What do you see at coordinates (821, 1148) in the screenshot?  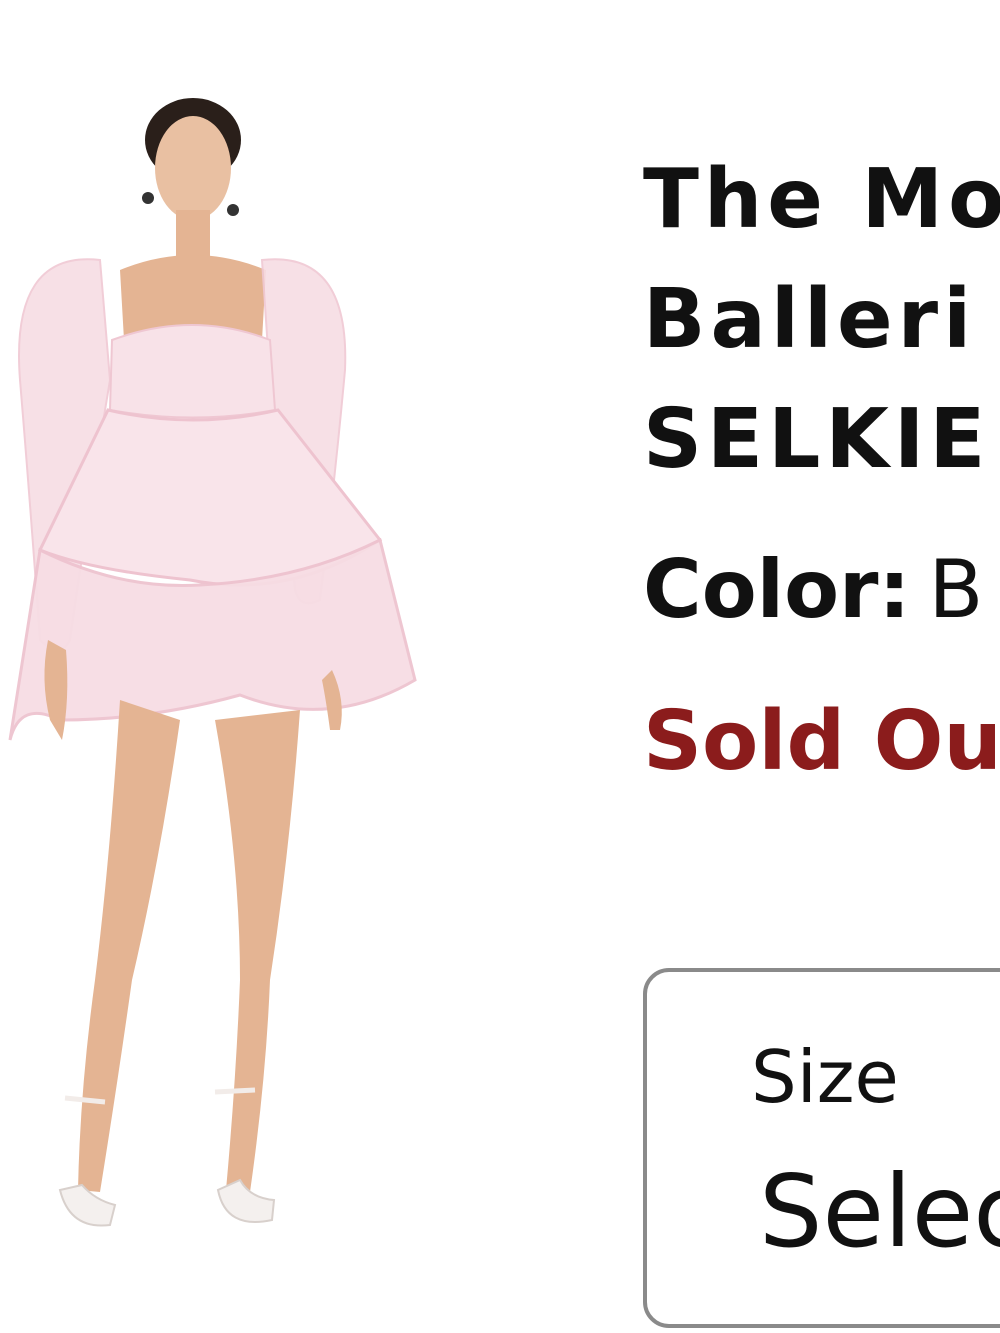 I see `size-select: Size Selec` at bounding box center [821, 1148].